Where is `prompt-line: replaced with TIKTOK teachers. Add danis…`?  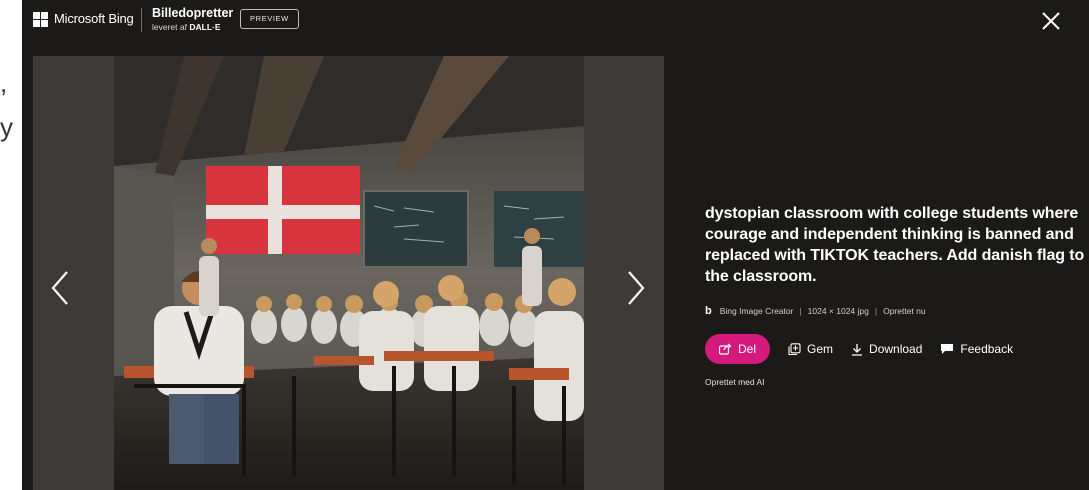
prompt-line: replaced with TIKTOK teachers. Add danis… is located at coordinates (895, 255).